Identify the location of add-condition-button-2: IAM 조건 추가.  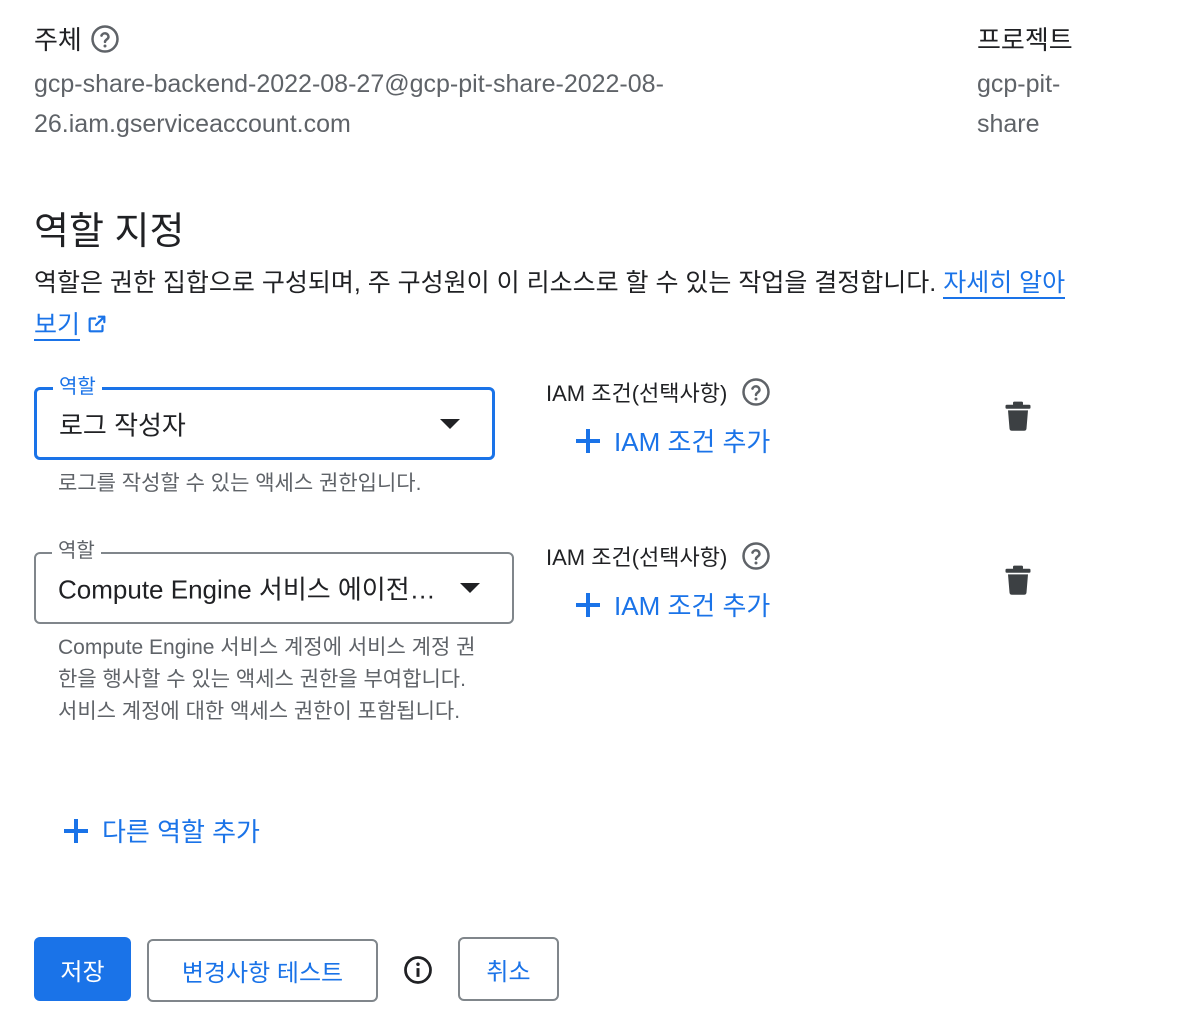
(673, 604).